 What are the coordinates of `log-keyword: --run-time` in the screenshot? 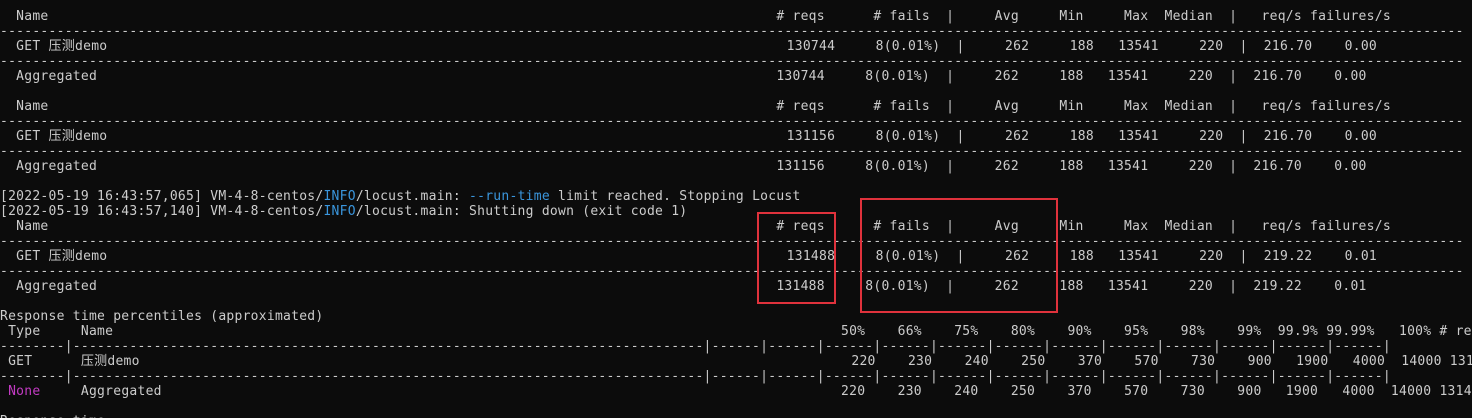 It's located at (509, 196).